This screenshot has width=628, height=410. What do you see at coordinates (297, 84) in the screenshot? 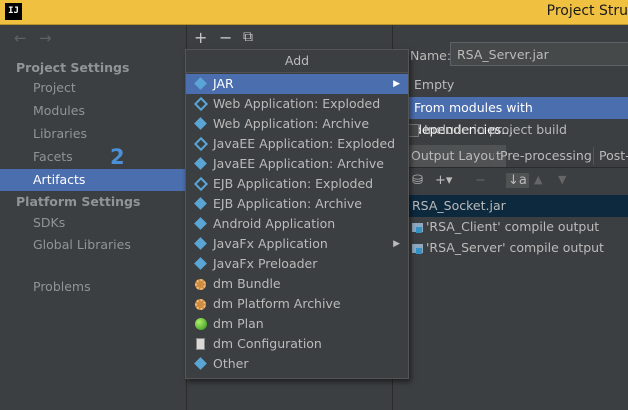
I see `popup-item-jar: JAR ▶` at bounding box center [297, 84].